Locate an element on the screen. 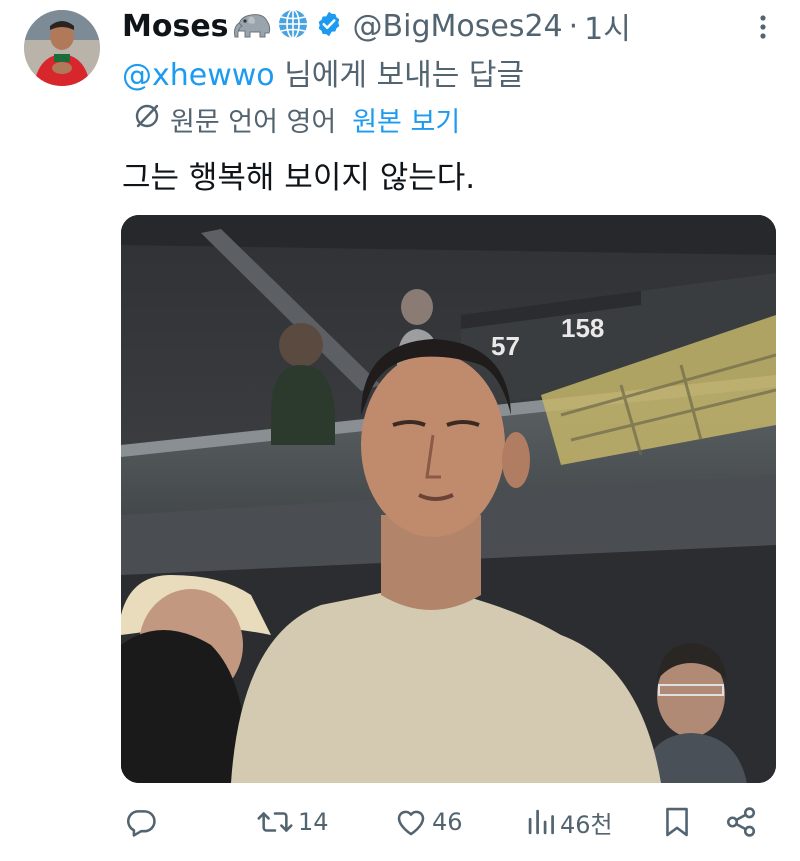 The image size is (800, 861). share-button is located at coordinates (741, 822).